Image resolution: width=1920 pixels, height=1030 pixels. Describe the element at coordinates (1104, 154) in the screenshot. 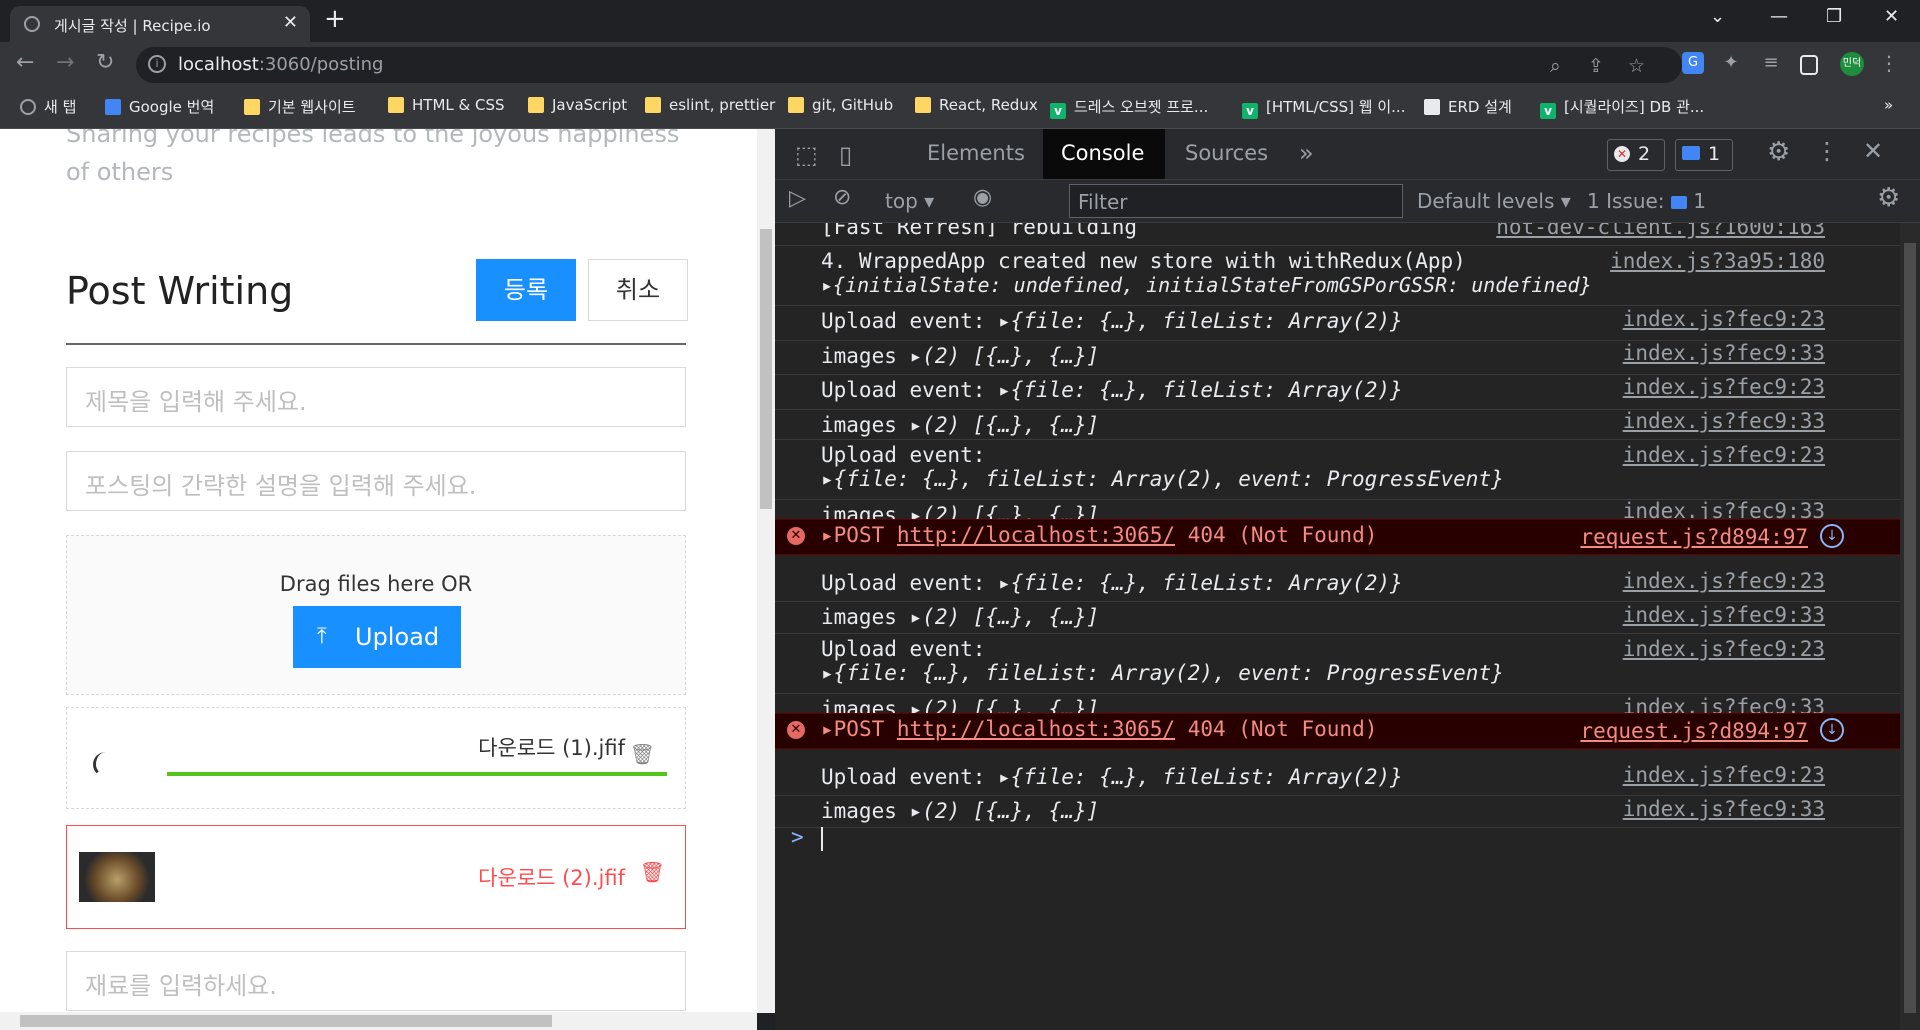

I see `tab-console: Console` at that location.